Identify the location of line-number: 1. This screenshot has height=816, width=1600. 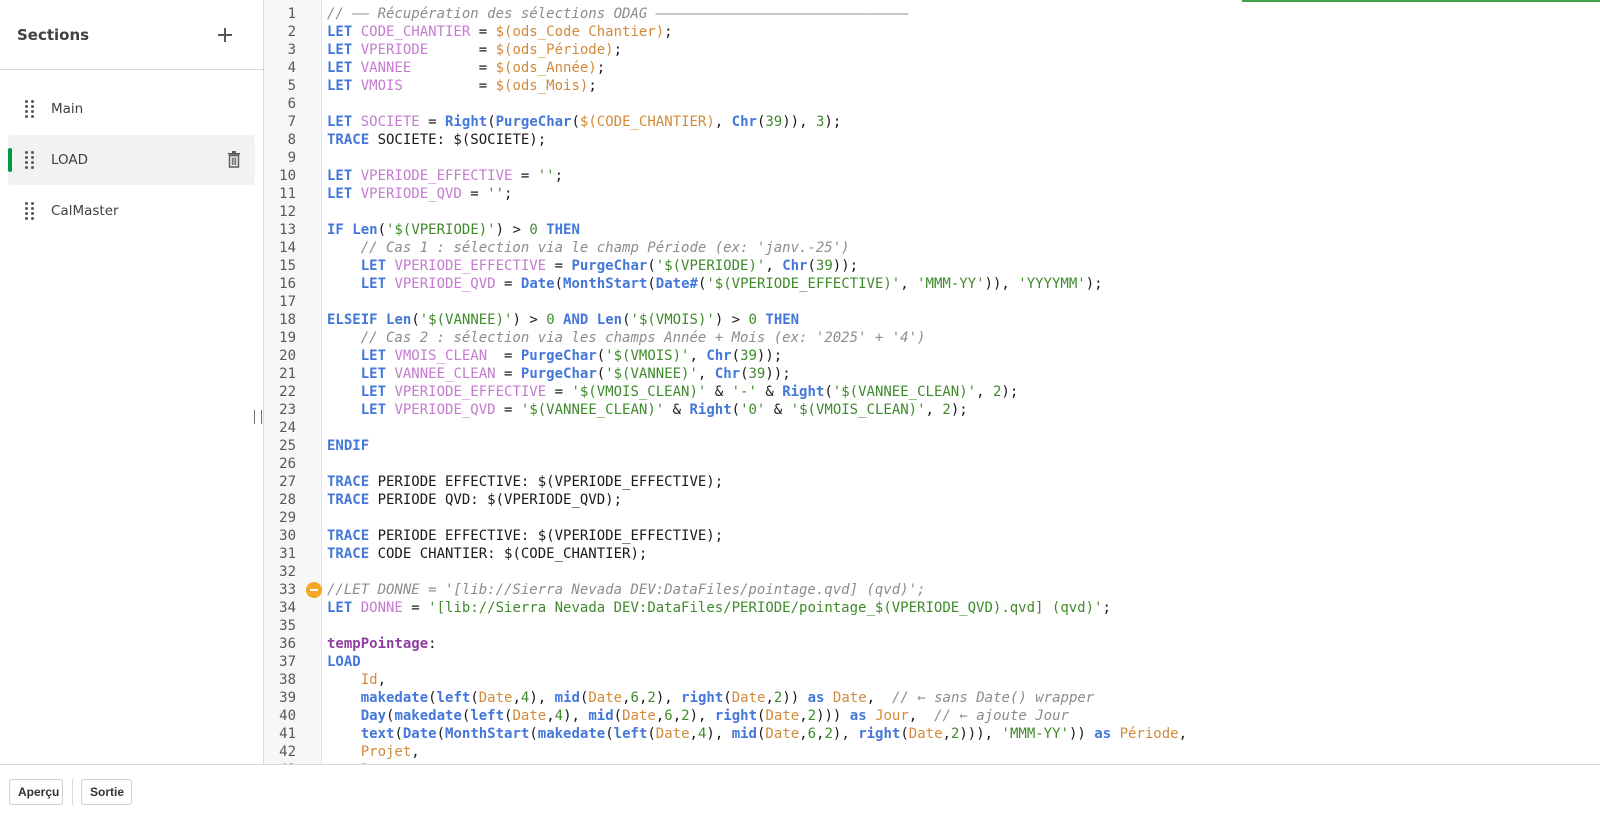
(295, 14).